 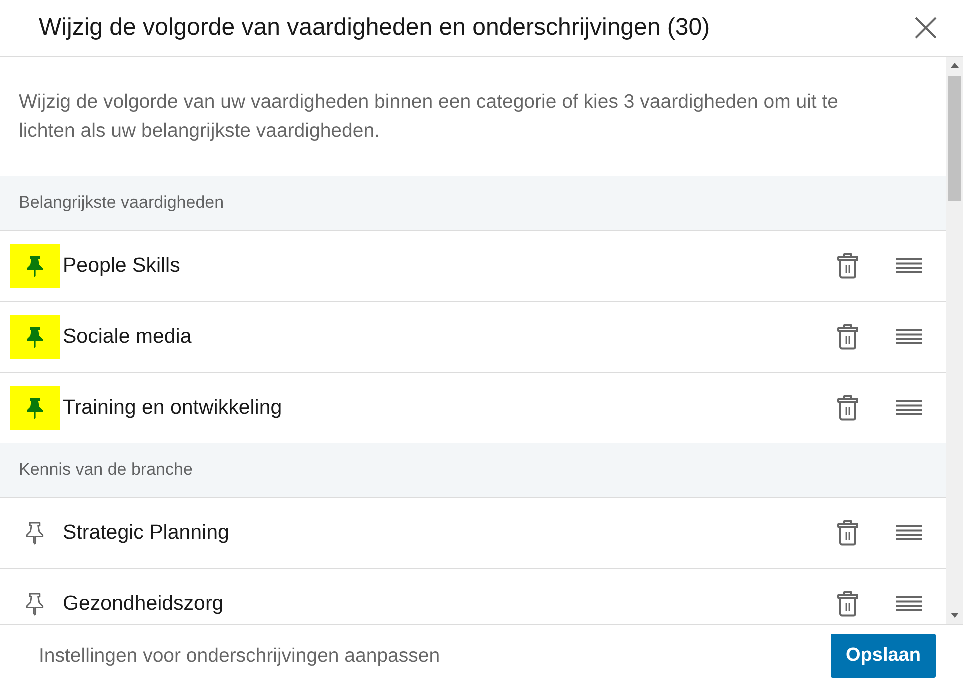 I want to click on scroll-down-icon, so click(x=954, y=615).